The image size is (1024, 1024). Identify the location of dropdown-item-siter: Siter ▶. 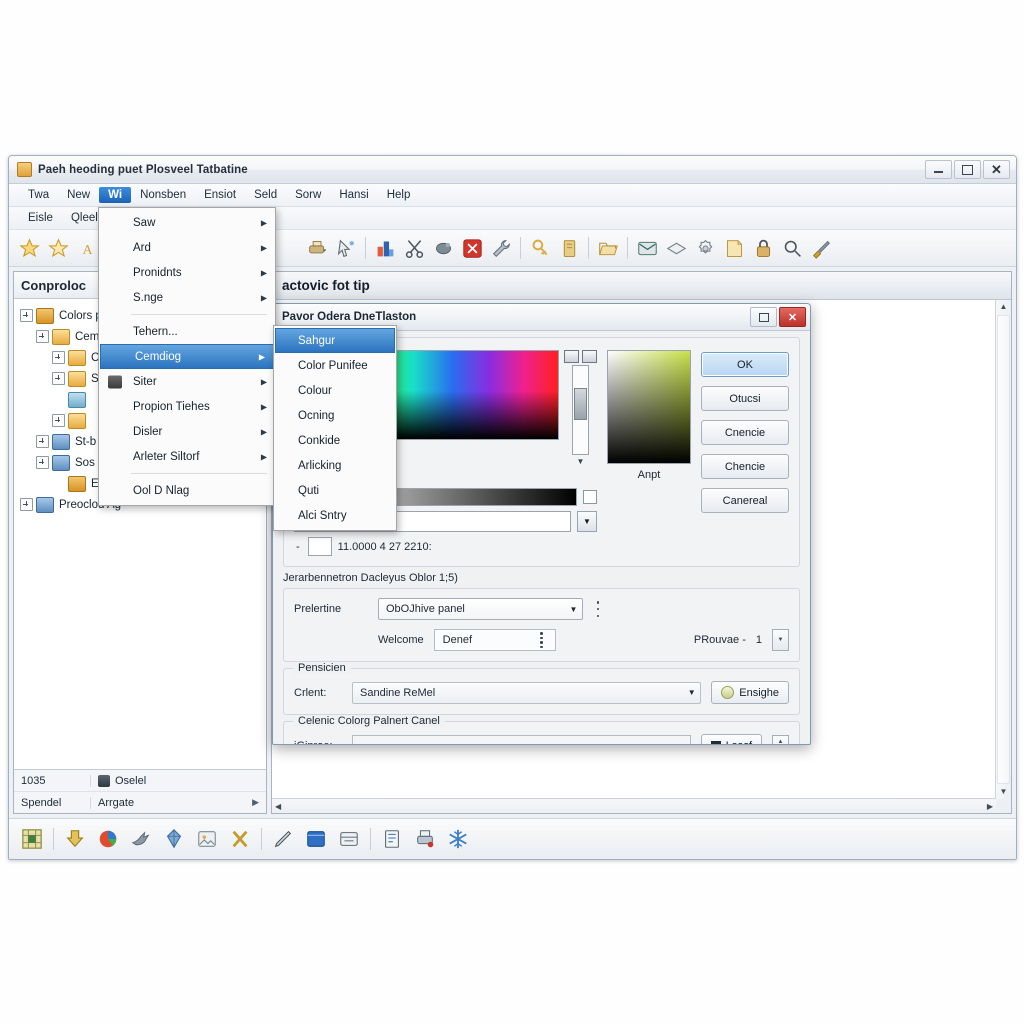
(187, 381).